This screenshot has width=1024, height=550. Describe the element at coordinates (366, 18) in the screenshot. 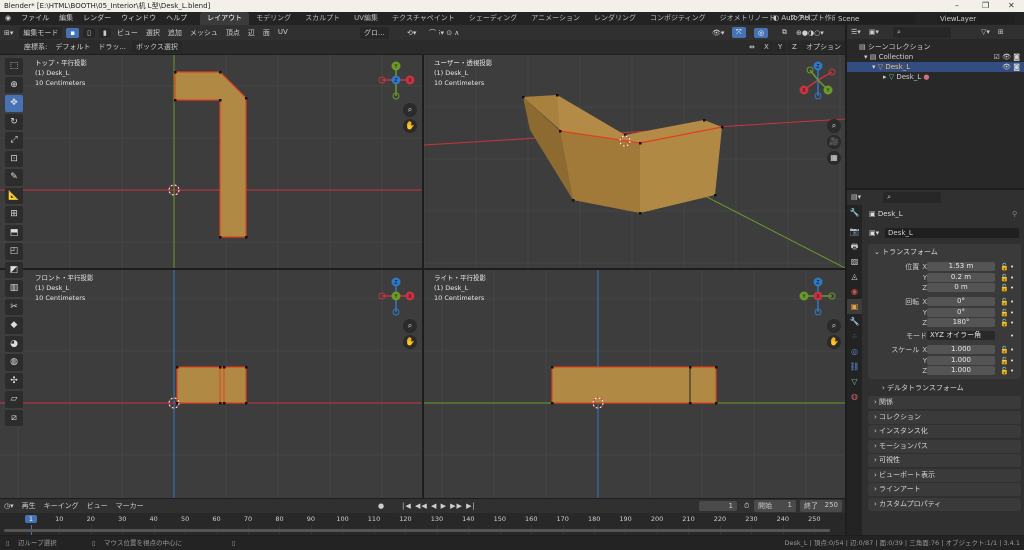

I see `workspace-tab: UV編集` at that location.